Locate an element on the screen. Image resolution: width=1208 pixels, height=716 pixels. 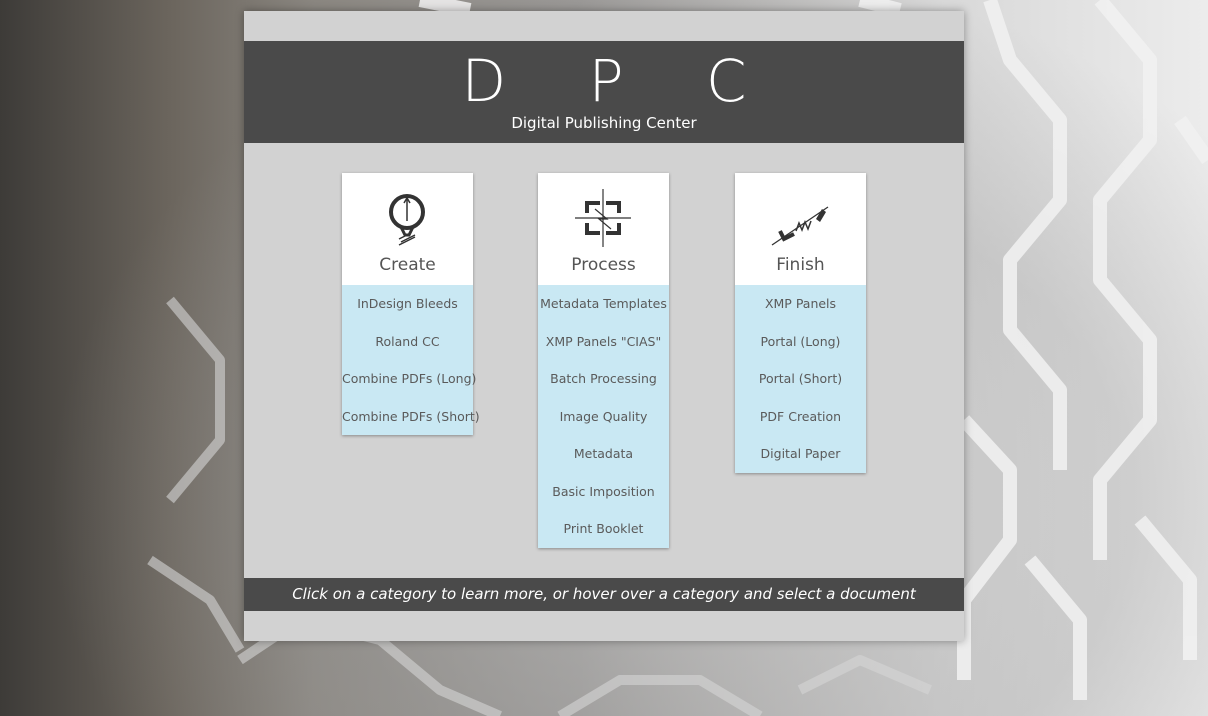
list-item: Portal (Short) is located at coordinates (800, 379).